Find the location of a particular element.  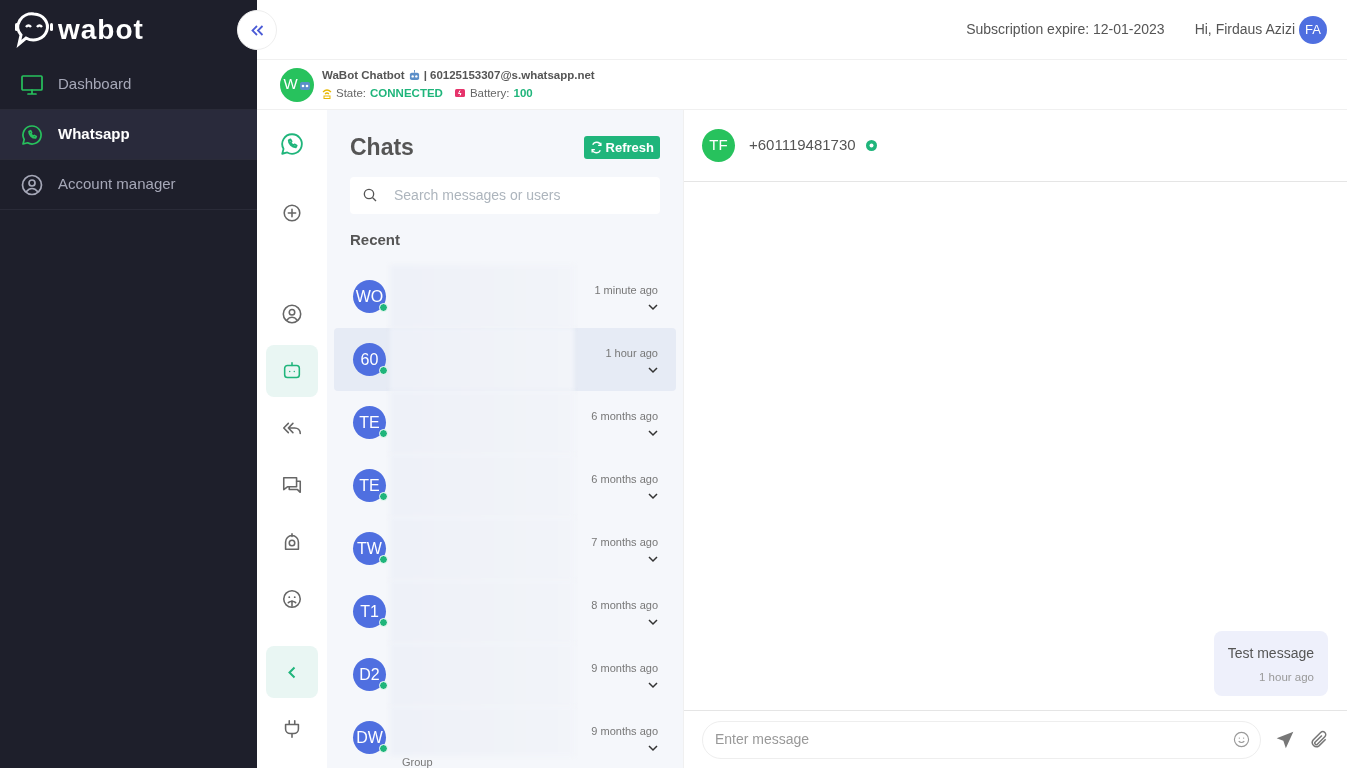

contact-avatar: 60 is located at coordinates (369, 359).